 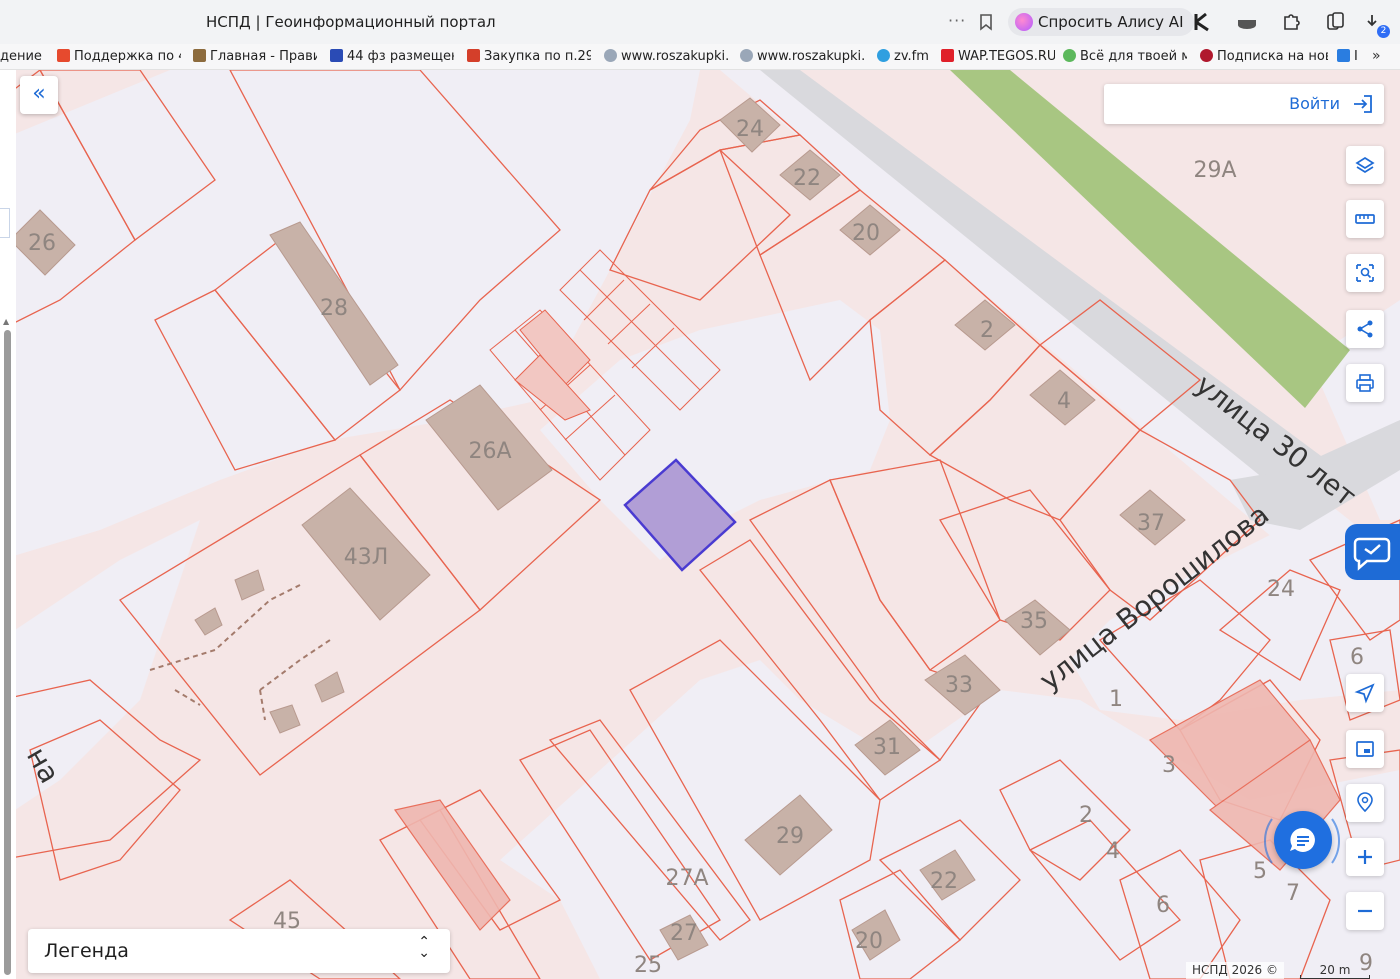 I want to click on bookmark-item: Поддержка по 44, so click(x=119, y=57).